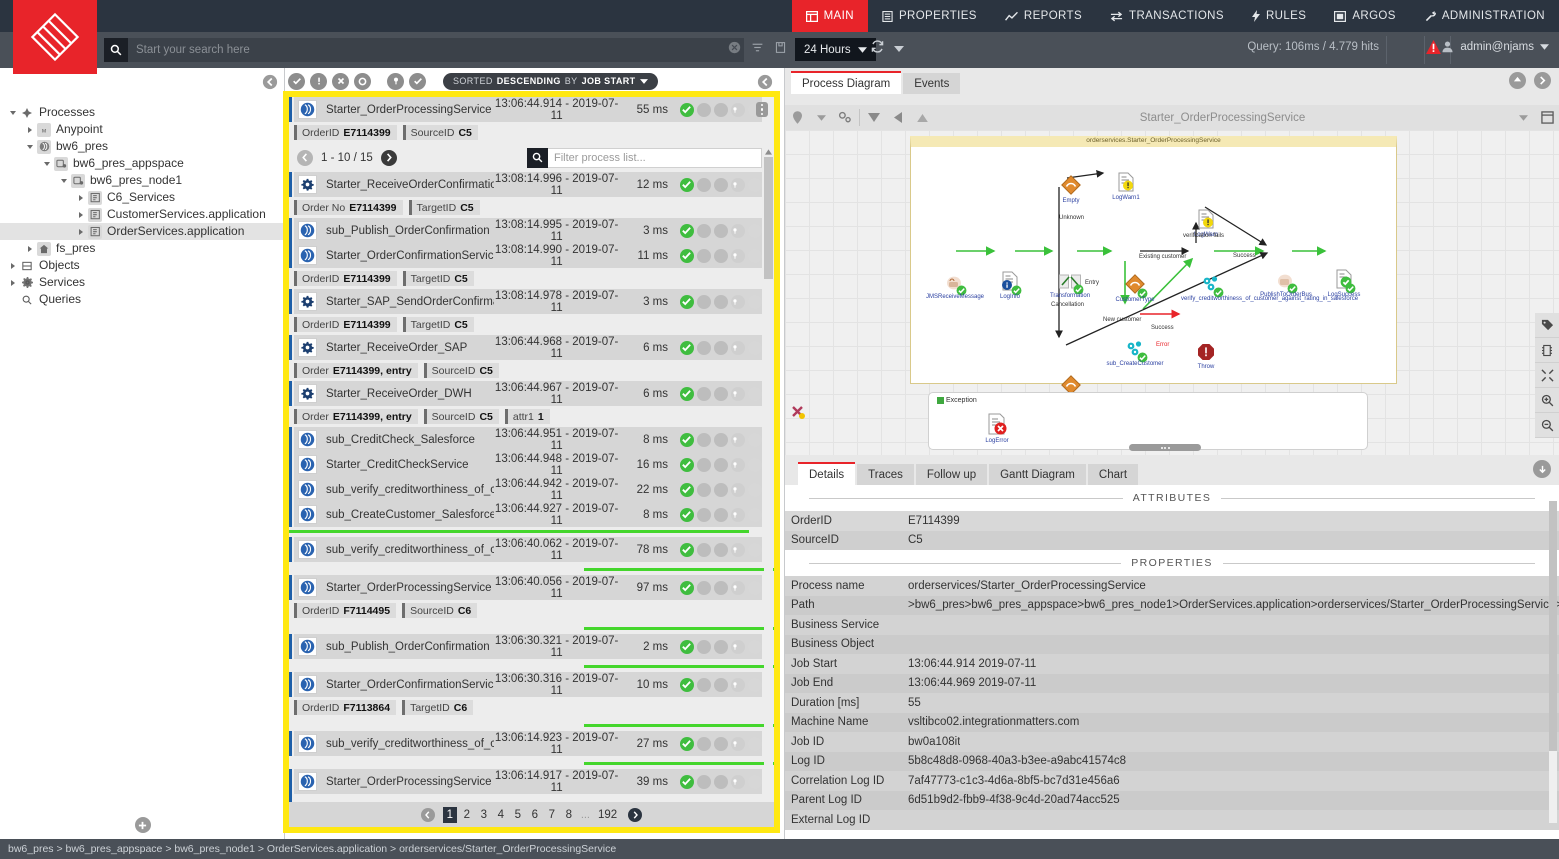  I want to click on pin-process-icon, so click(395, 81).